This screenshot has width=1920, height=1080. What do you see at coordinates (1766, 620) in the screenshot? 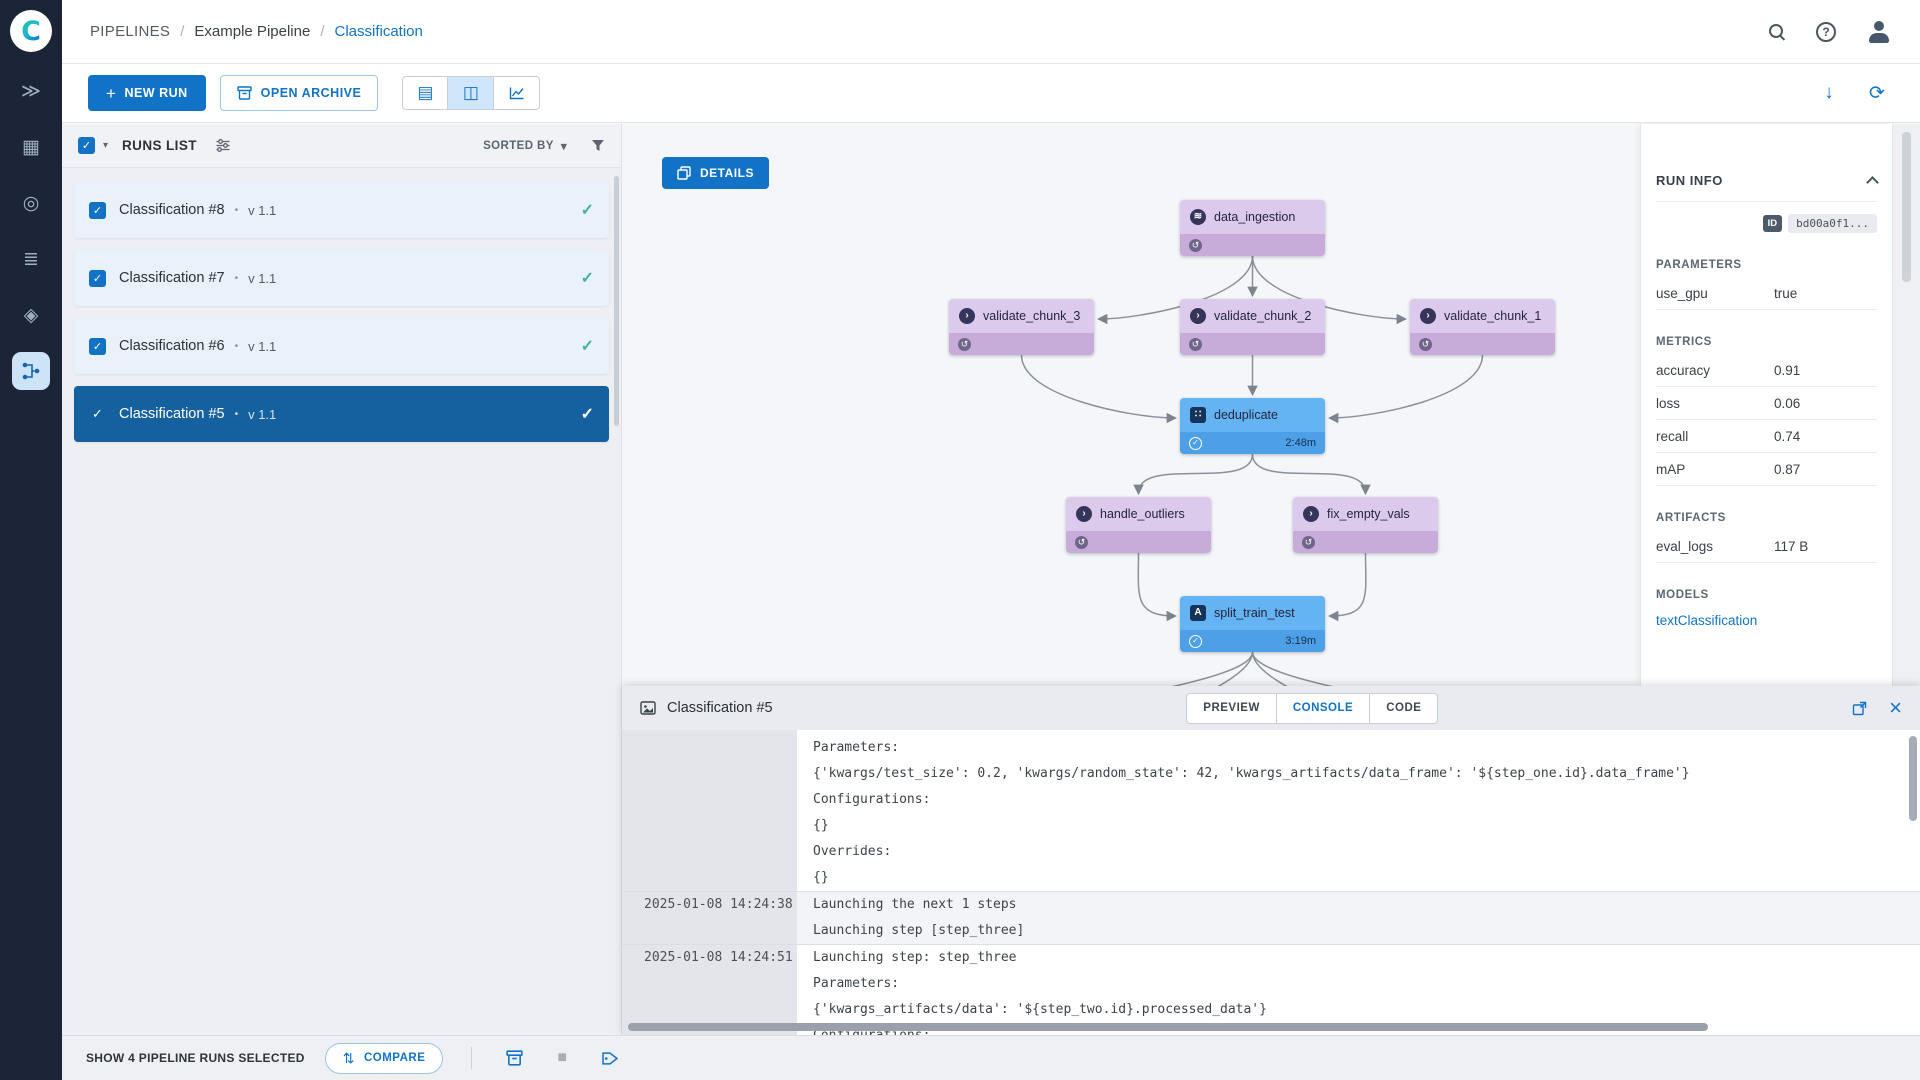
I see `model-link: textClassification` at bounding box center [1766, 620].